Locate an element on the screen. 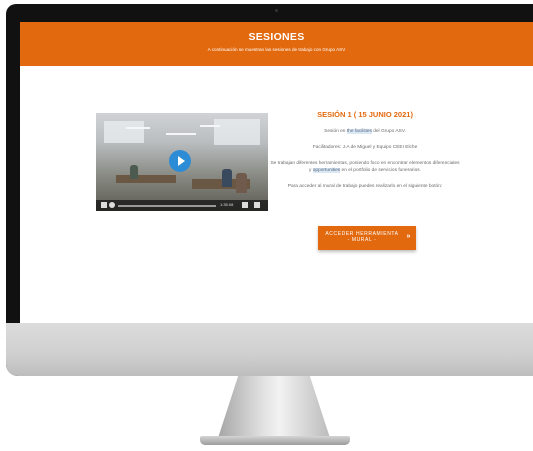 The height and width of the screenshot is (451, 533). video-progress-bar is located at coordinates (167, 206).